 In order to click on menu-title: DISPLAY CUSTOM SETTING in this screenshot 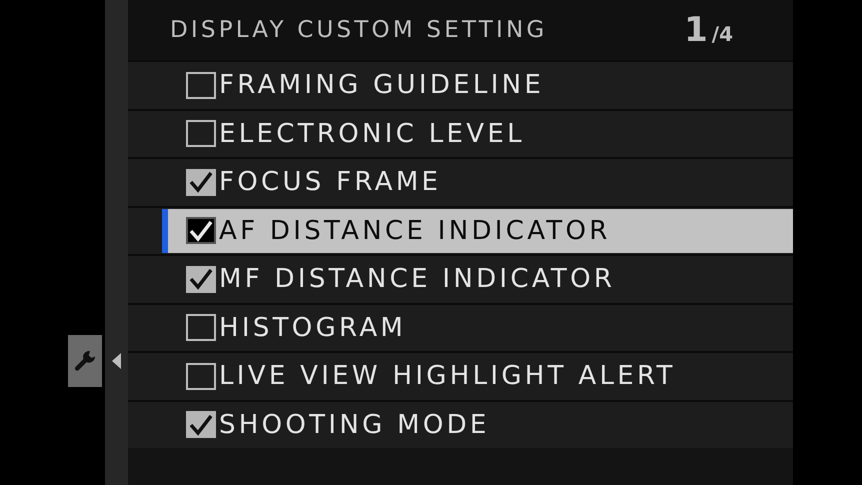, I will do `click(359, 30)`.